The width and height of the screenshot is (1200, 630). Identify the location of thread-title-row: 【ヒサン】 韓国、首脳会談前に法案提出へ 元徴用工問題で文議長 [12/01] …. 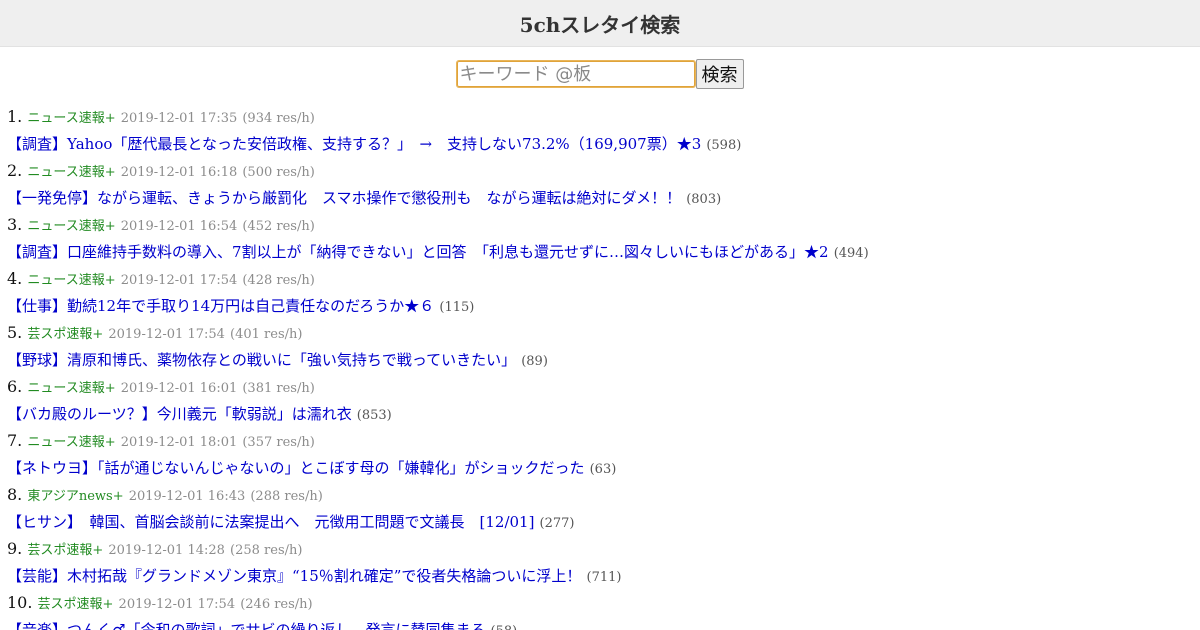
(603, 521).